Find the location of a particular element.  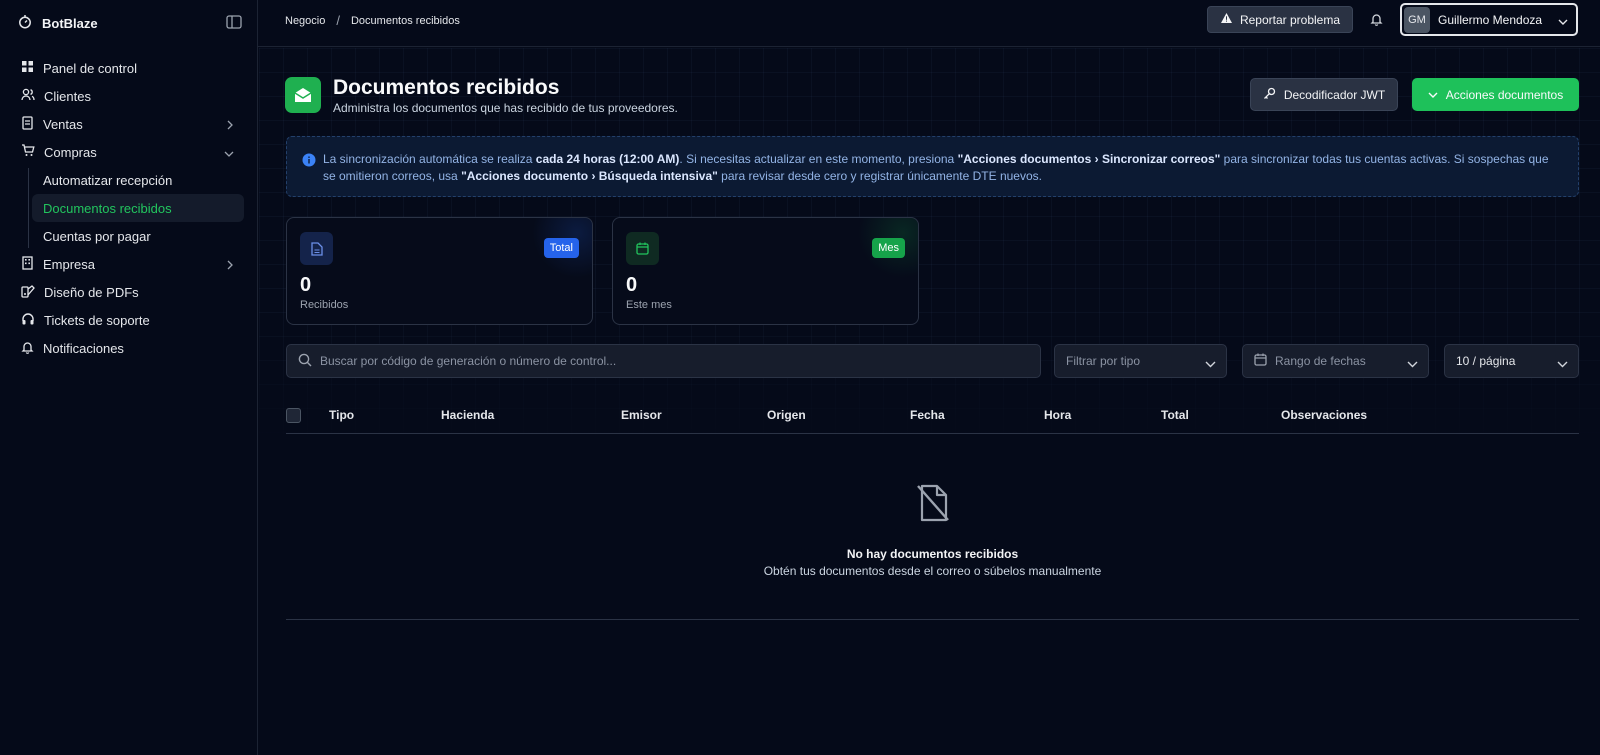

search-box is located at coordinates (663, 361).